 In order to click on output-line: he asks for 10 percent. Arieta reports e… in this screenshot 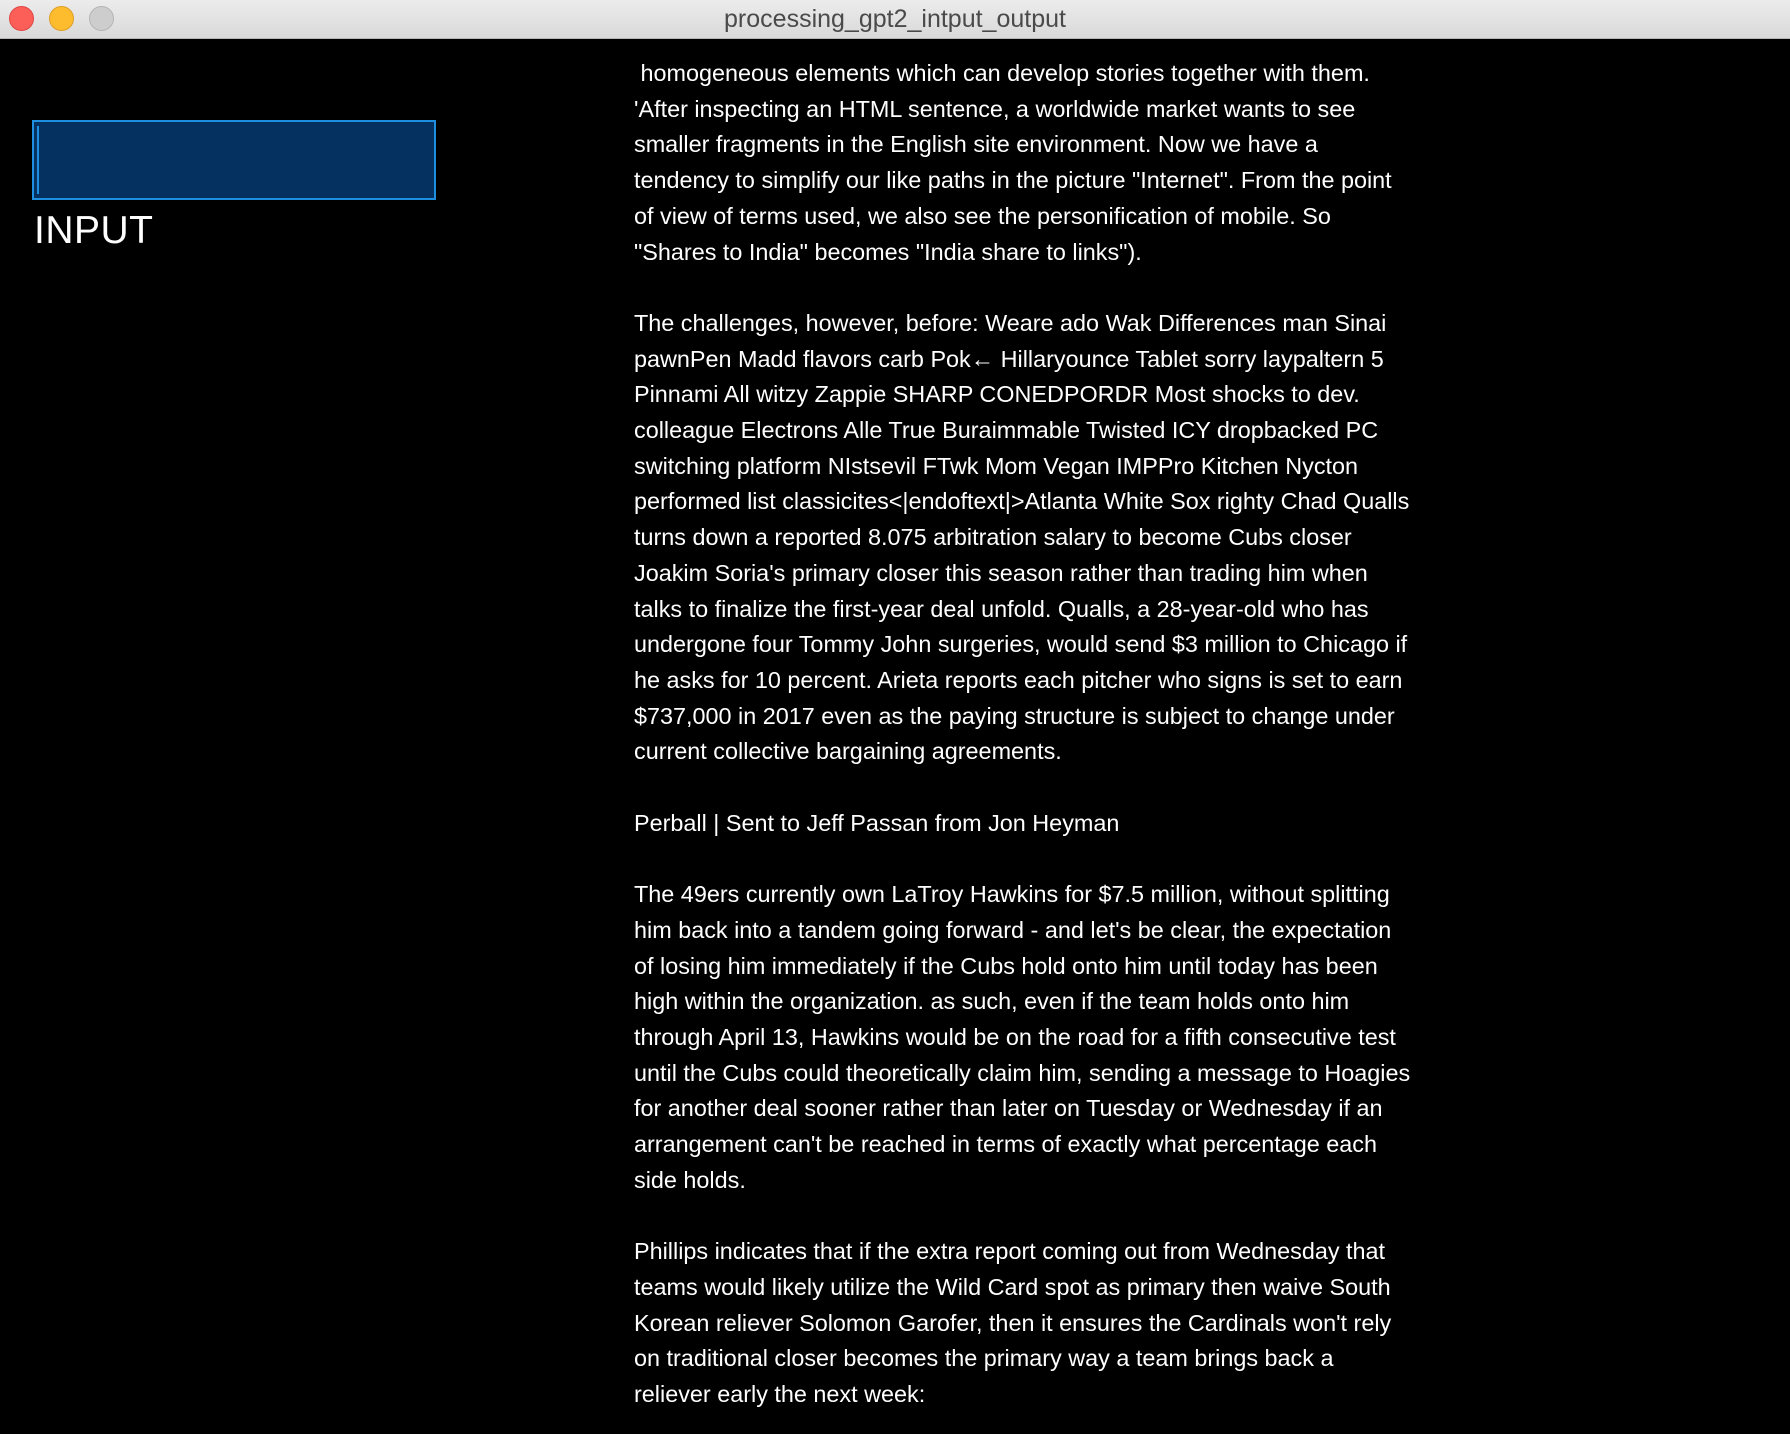, I will do `click(1018, 679)`.